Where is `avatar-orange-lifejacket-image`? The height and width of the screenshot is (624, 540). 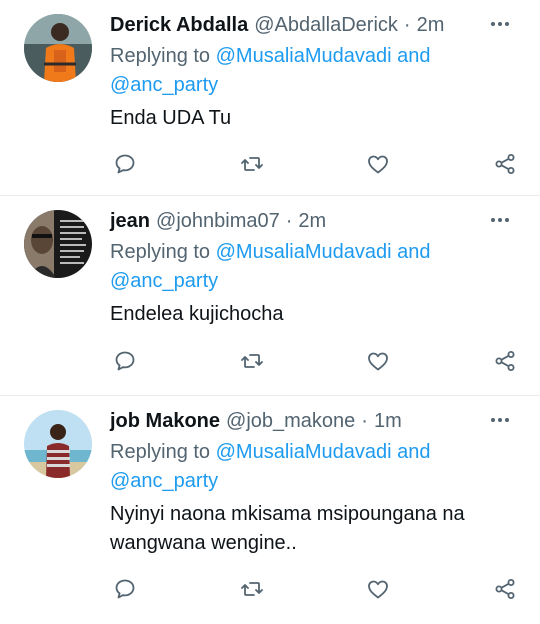
avatar-orange-lifejacket-image is located at coordinates (58, 48).